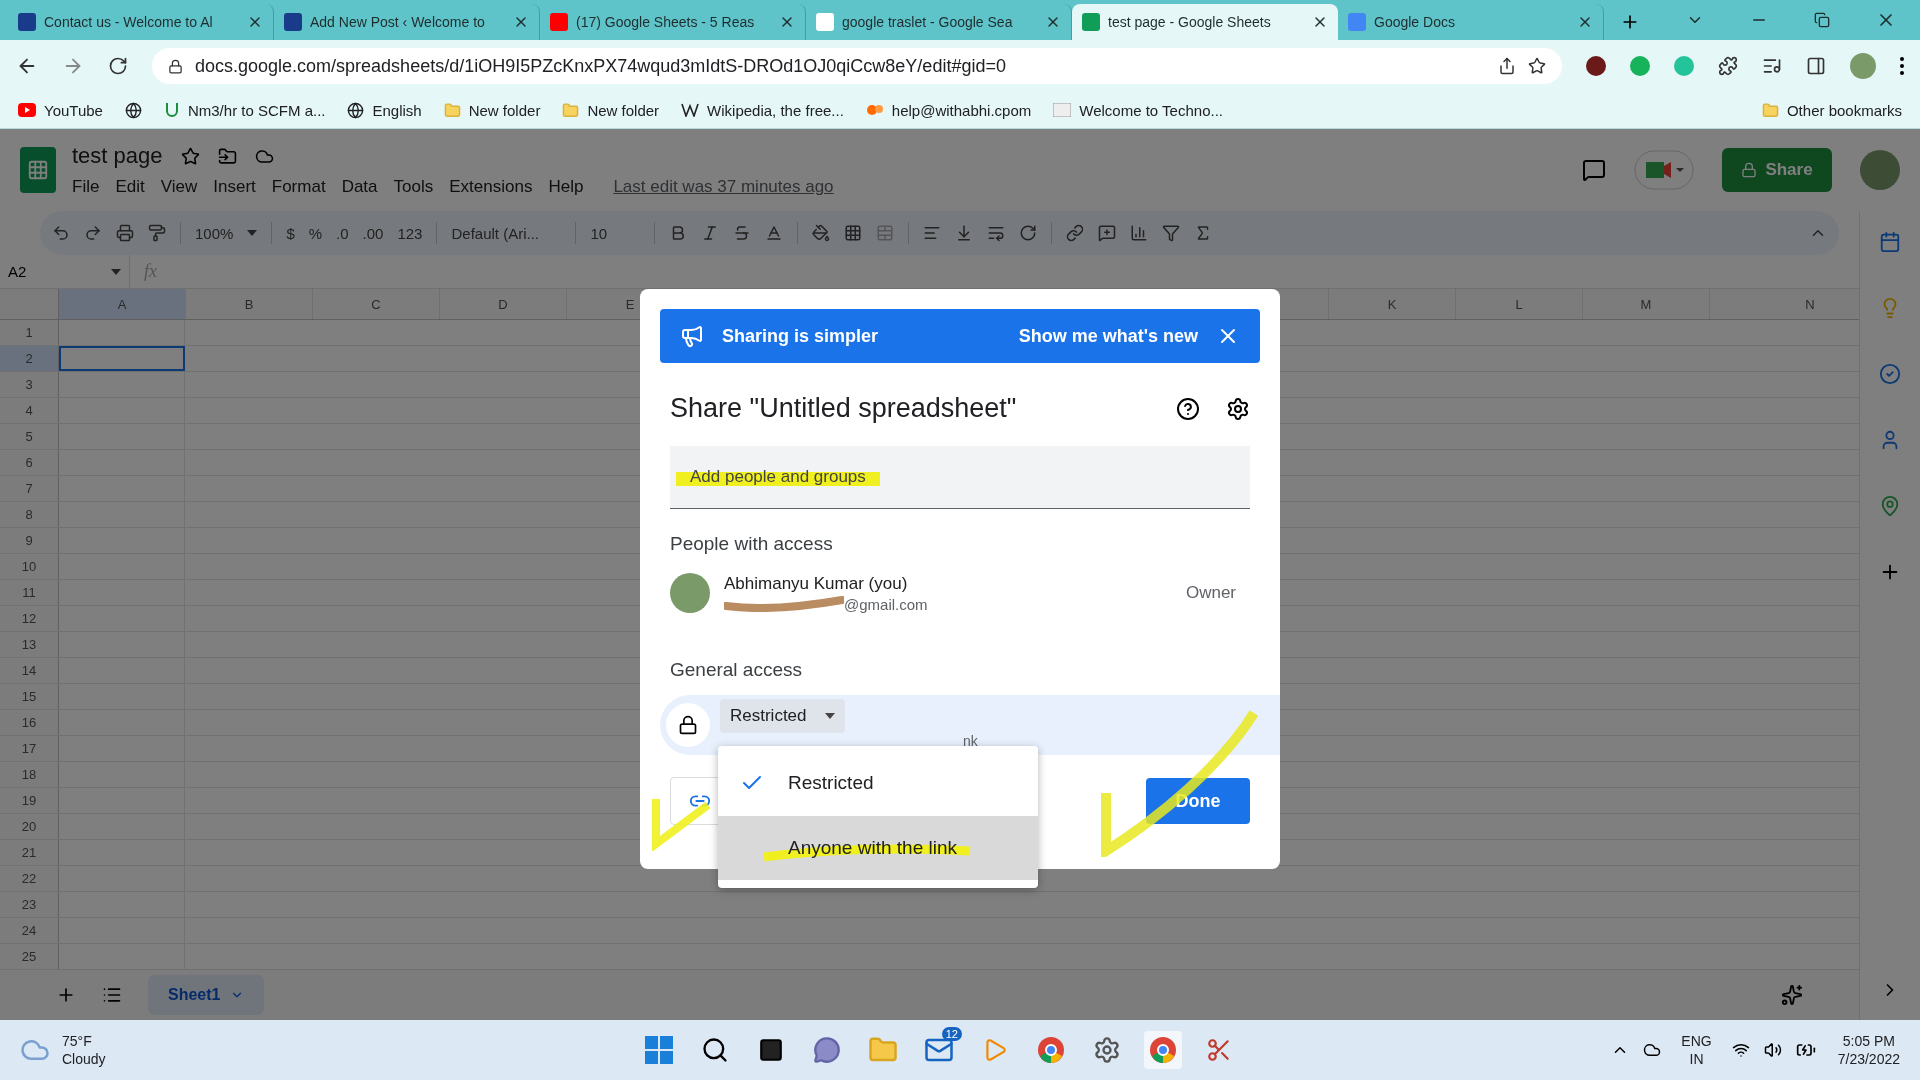  What do you see at coordinates (723, 187) in the screenshot?
I see `last-edit-link: Last edit was 37 minutes ago` at bounding box center [723, 187].